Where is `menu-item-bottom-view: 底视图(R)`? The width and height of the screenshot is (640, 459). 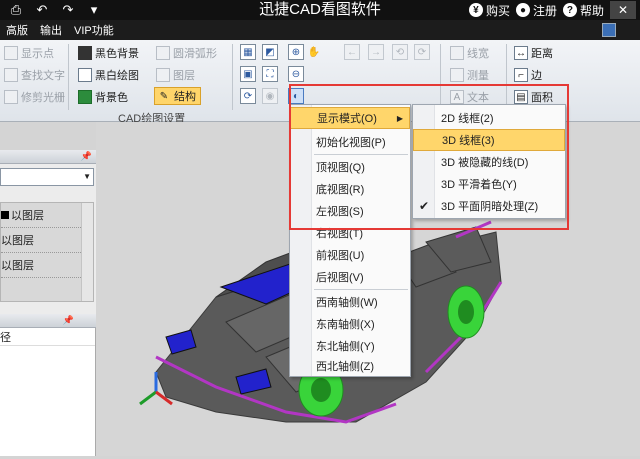
menu-item-bottom-view: 底视图(R) is located at coordinates (350, 189).